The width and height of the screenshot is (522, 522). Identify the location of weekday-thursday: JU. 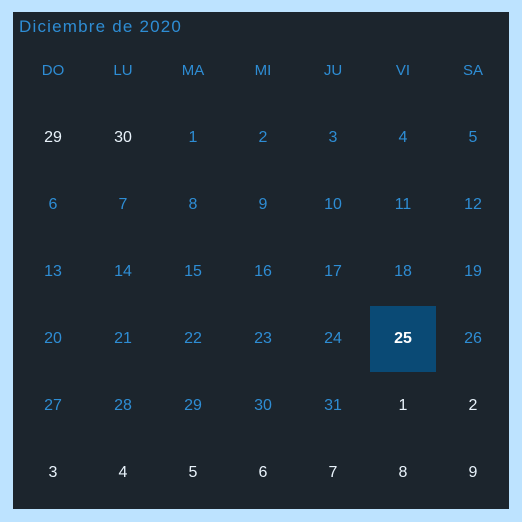
(333, 70).